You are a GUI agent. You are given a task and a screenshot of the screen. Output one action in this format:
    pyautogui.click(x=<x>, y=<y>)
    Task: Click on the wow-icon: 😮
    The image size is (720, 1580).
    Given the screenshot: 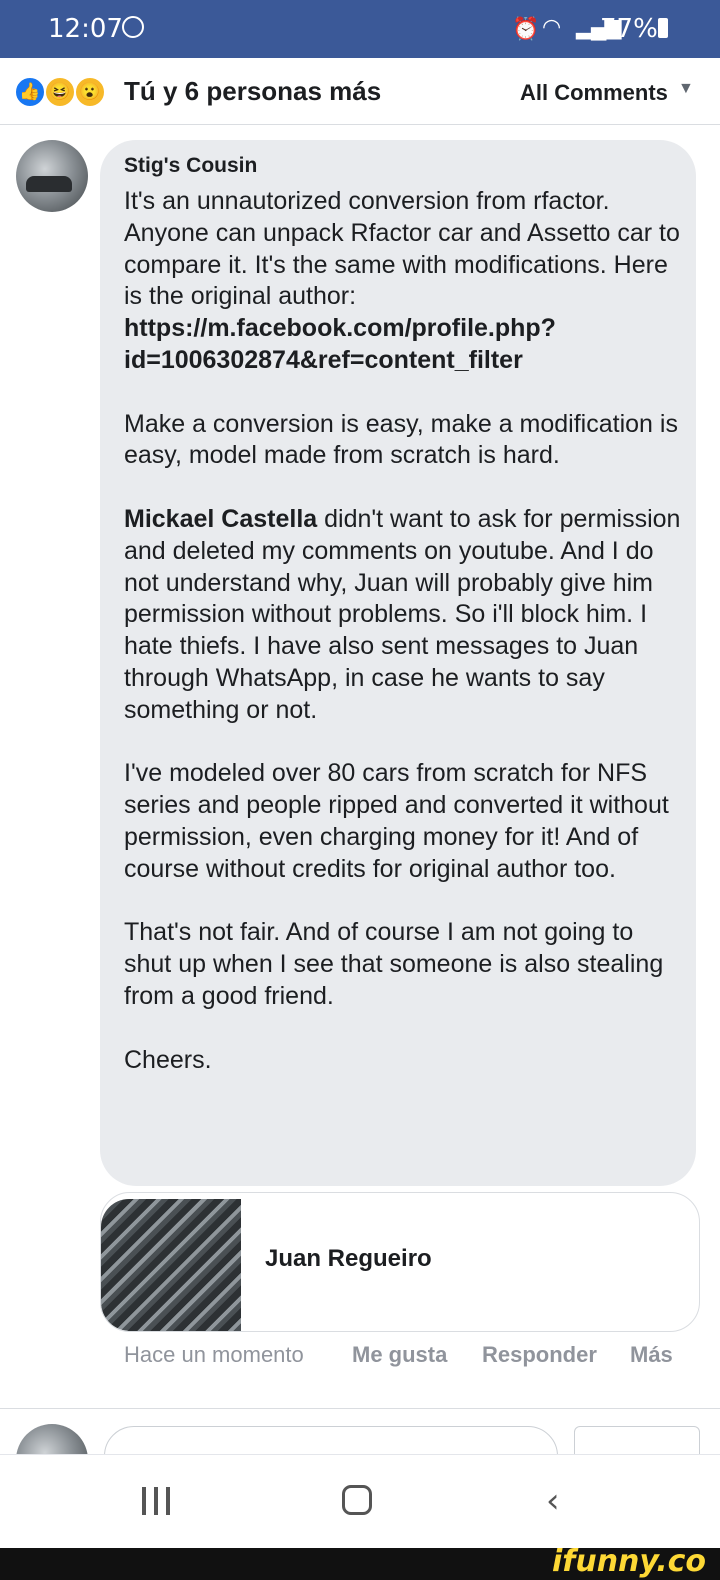 What is the action you would take?
    pyautogui.click(x=90, y=92)
    